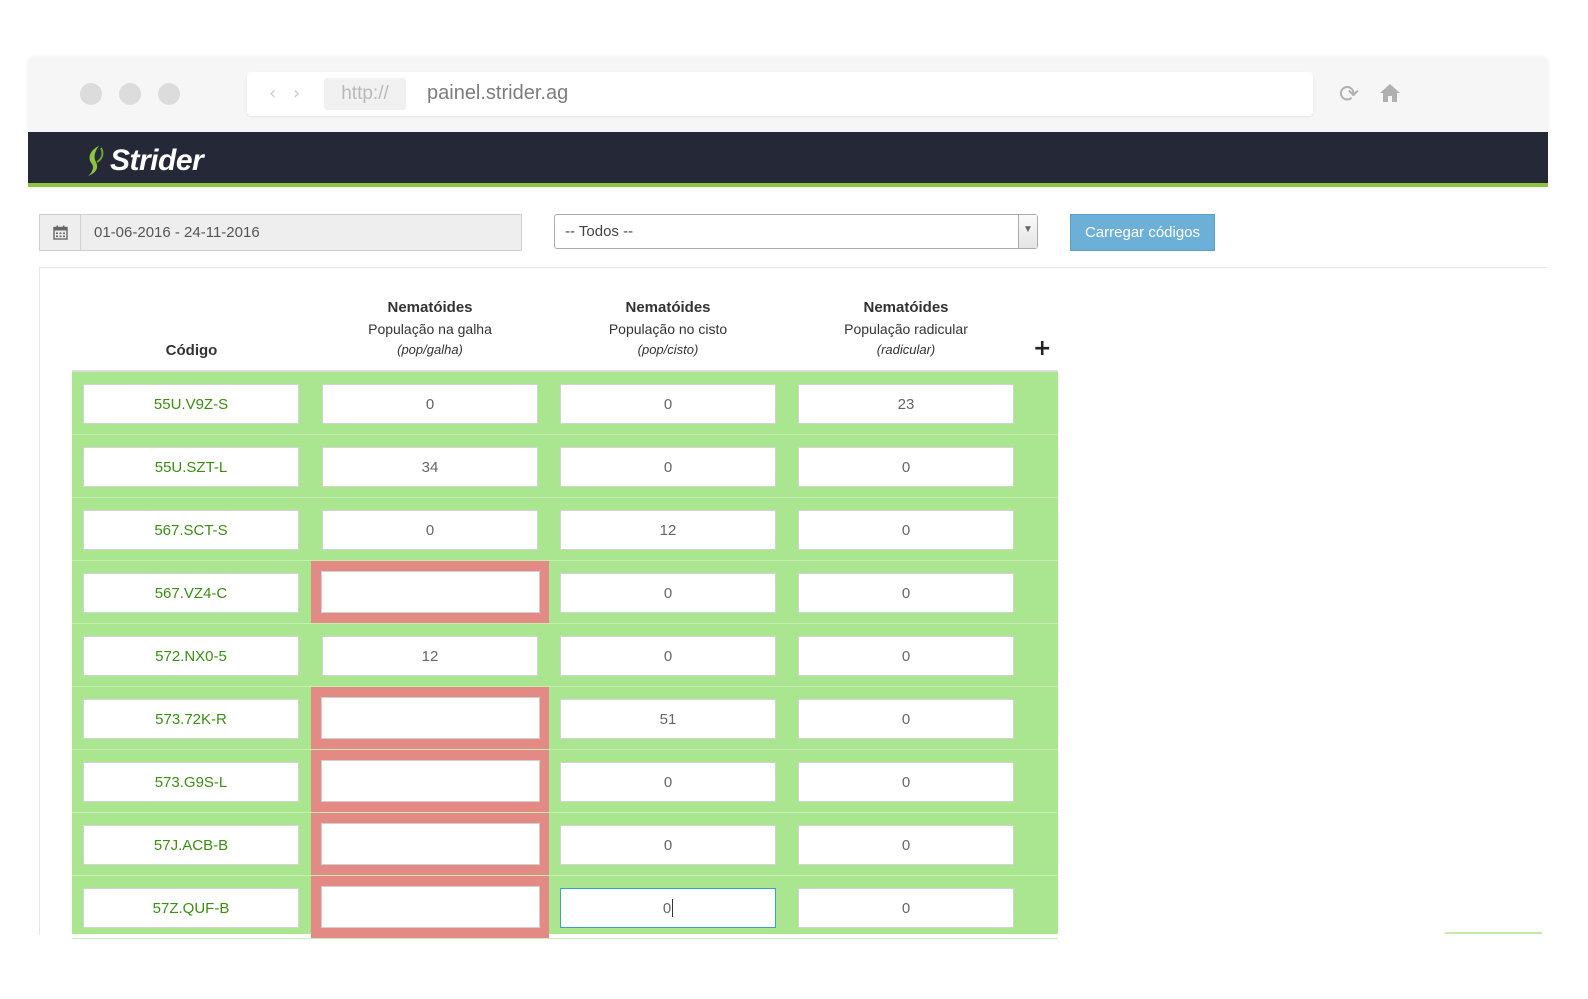 This screenshot has width=1588, height=999. I want to click on code-field: 573.G9S-L, so click(191, 782).